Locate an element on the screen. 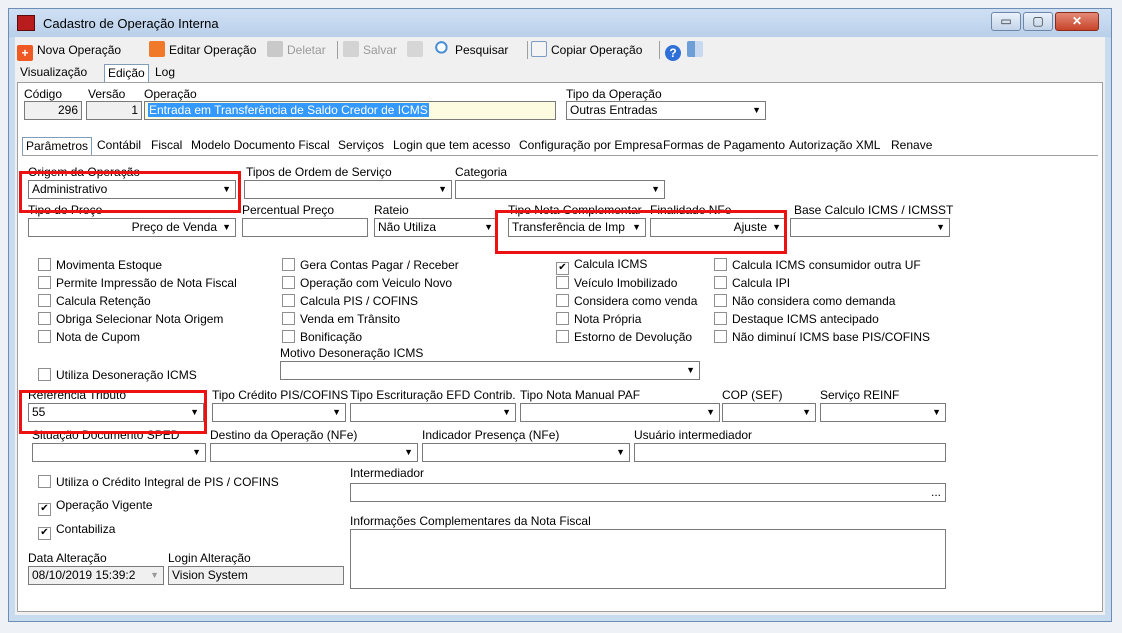 The width and height of the screenshot is (1122, 633). estorno-devolucao-checkbox: Estorno de Devolução is located at coordinates (624, 337).